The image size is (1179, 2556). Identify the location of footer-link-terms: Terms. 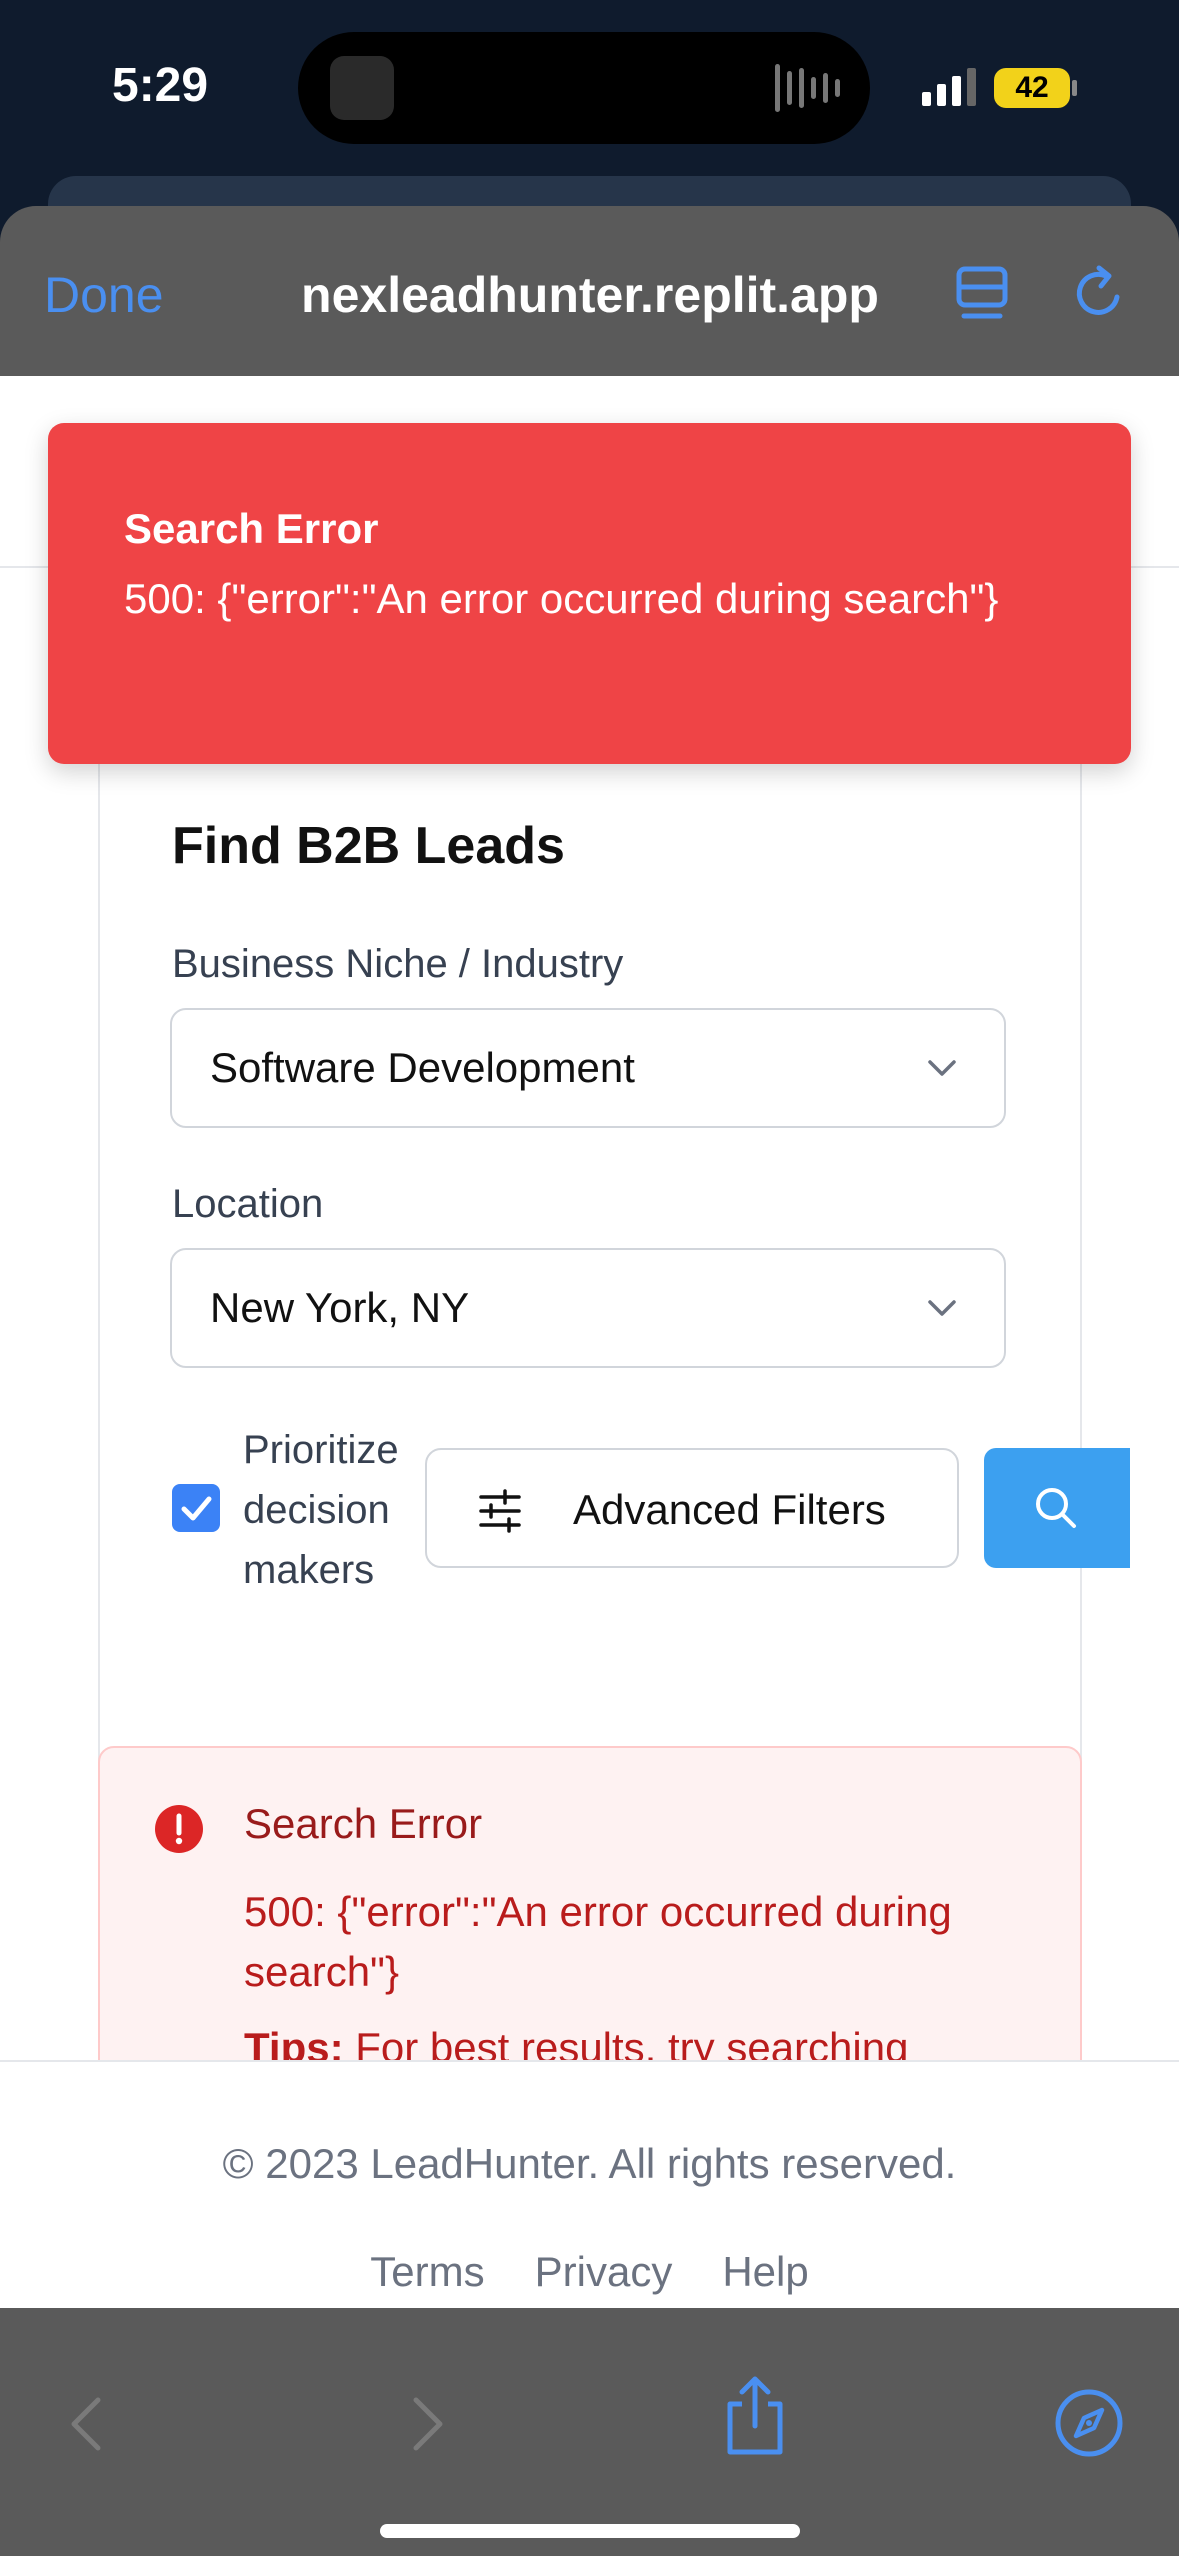
(427, 2272).